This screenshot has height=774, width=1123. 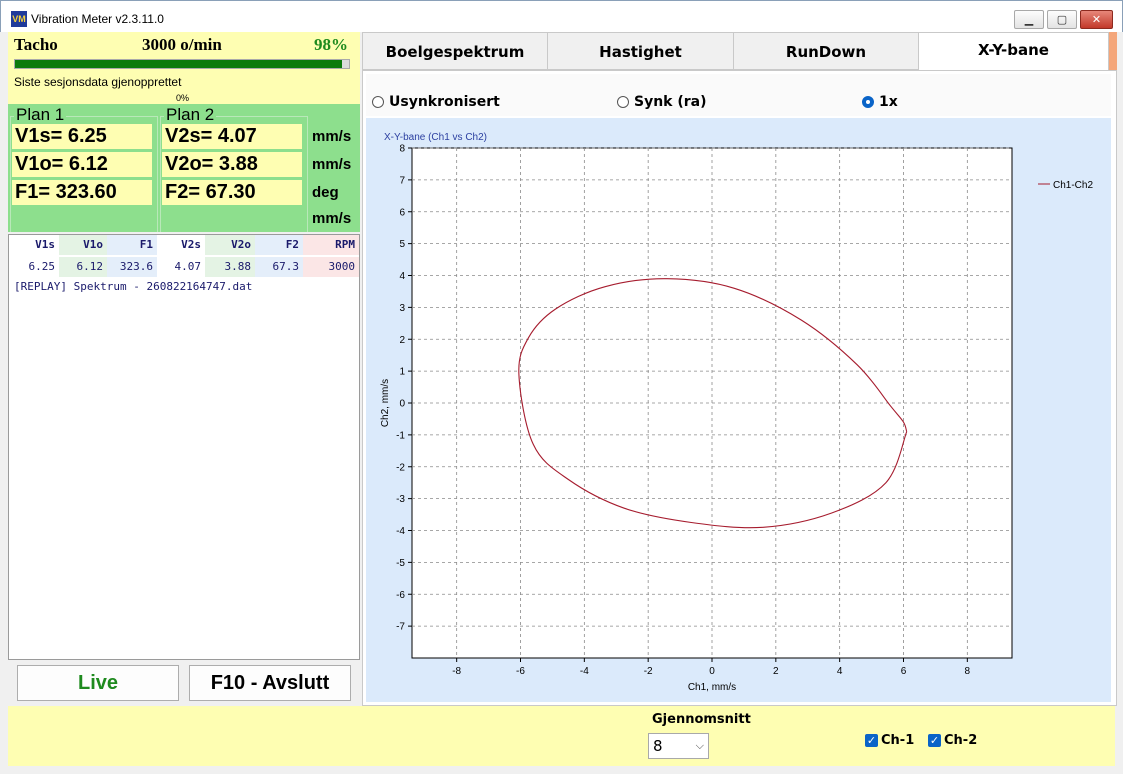 I want to click on window-title: Vibration Meter v2.3.11.0, so click(x=97, y=19).